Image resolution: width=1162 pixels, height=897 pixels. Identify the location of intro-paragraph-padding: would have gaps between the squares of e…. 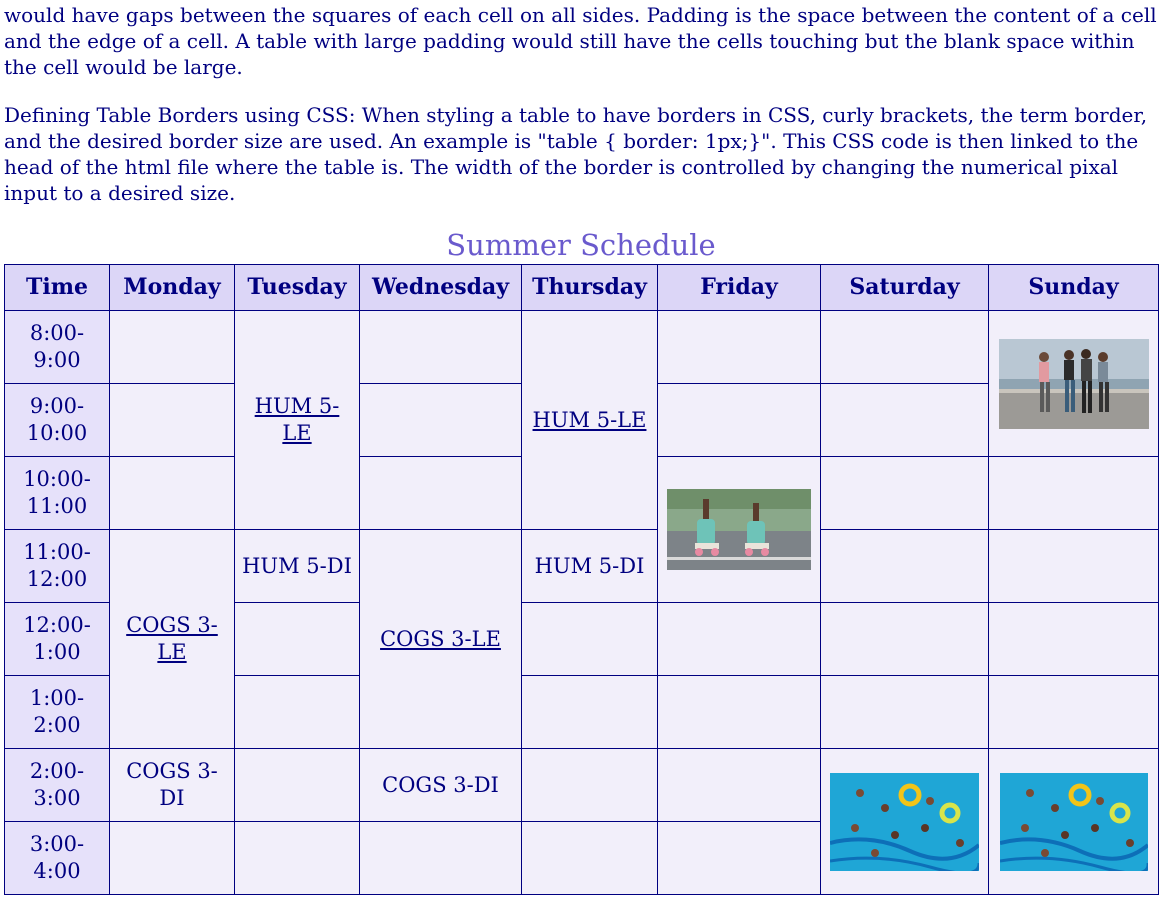
(580, 41).